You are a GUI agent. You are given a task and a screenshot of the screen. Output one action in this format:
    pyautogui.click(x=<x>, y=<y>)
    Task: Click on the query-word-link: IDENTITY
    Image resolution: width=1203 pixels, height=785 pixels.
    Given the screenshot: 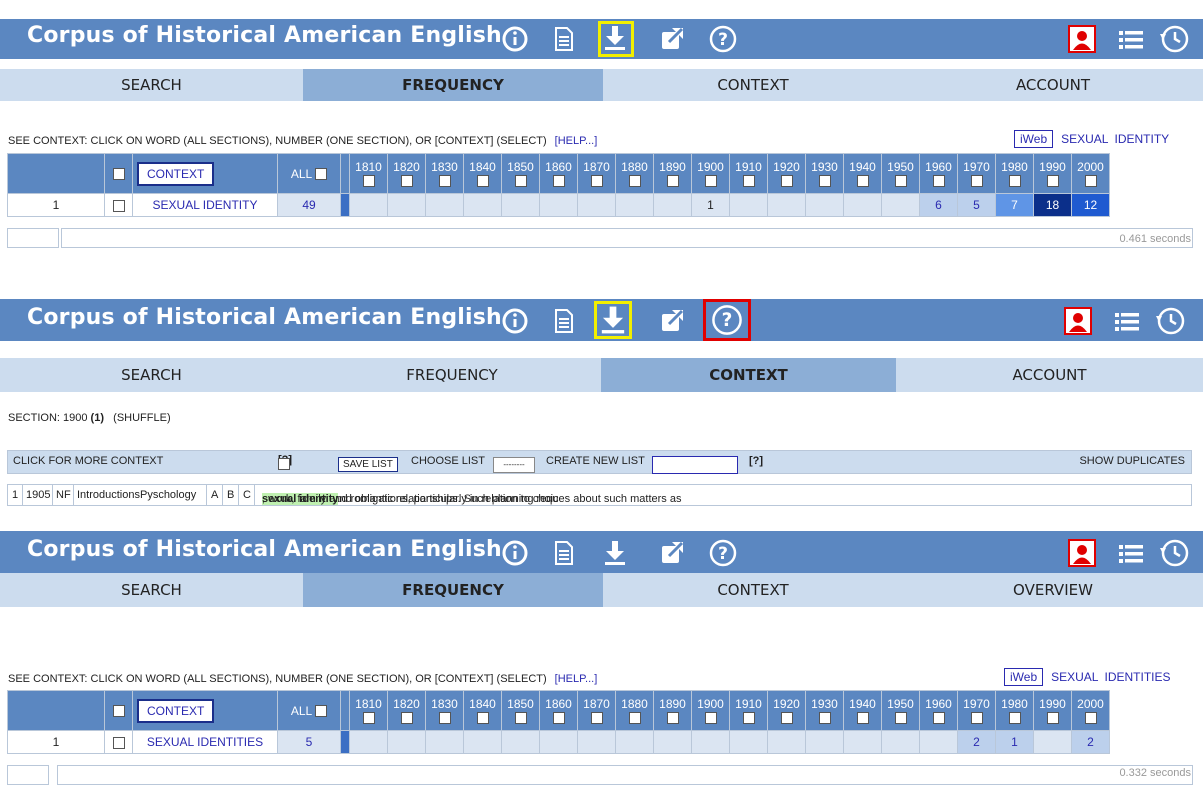 What is the action you would take?
    pyautogui.click(x=1141, y=139)
    